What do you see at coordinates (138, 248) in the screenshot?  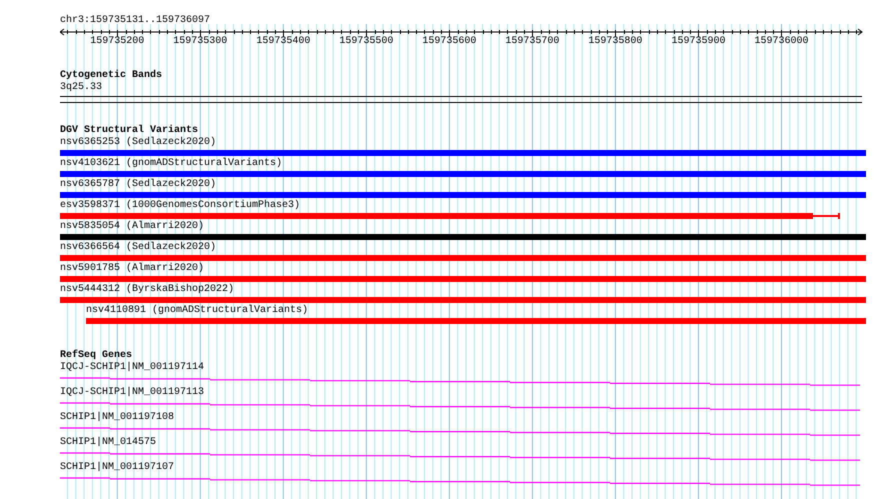 I see `feature-label: nsv6366564 (Sedlazeck2020)` at bounding box center [138, 248].